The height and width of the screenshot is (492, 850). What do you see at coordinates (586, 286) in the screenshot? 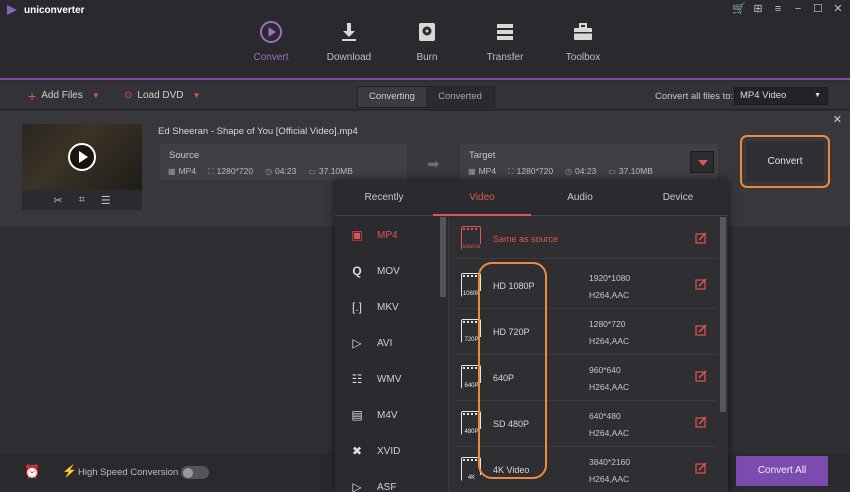
I see `preset-hd-1080p: 1080P HD 1080P 1920*1080 H264,AAC` at bounding box center [586, 286].